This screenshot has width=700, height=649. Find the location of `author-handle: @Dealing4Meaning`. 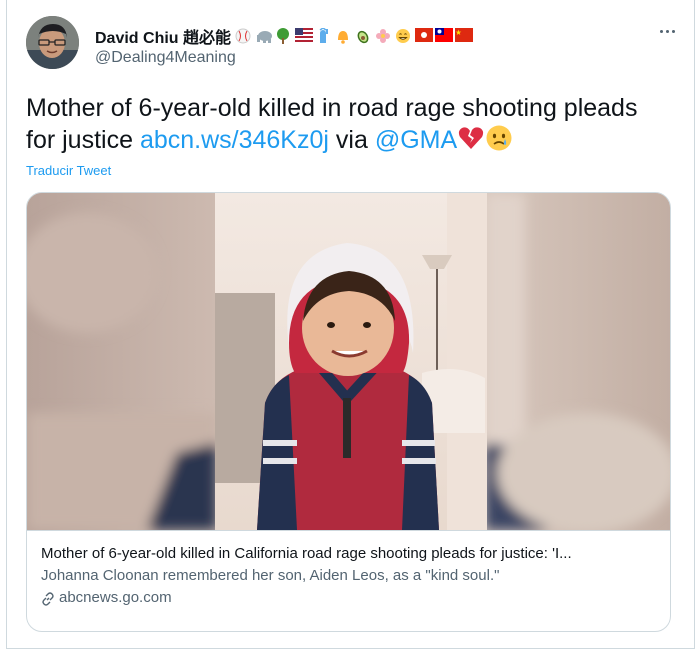

author-handle: @Dealing4Meaning is located at coordinates (165, 58).